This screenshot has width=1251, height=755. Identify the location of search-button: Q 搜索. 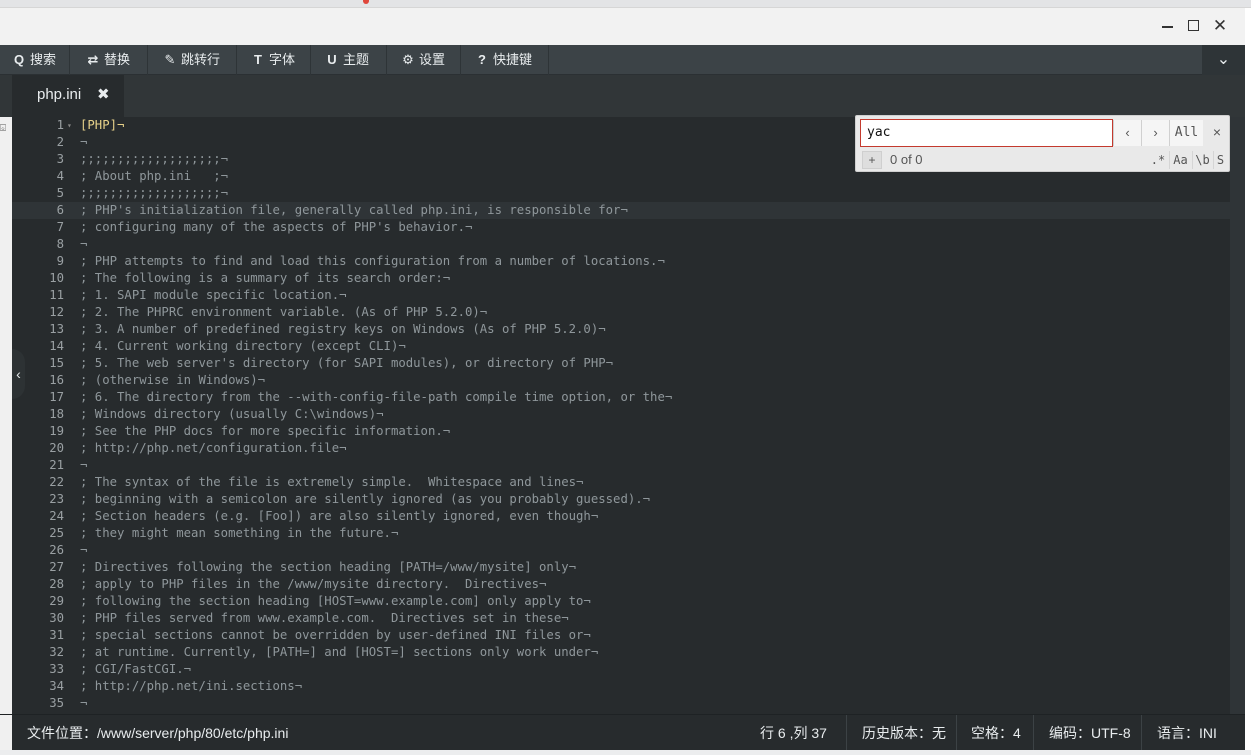
(35, 60).